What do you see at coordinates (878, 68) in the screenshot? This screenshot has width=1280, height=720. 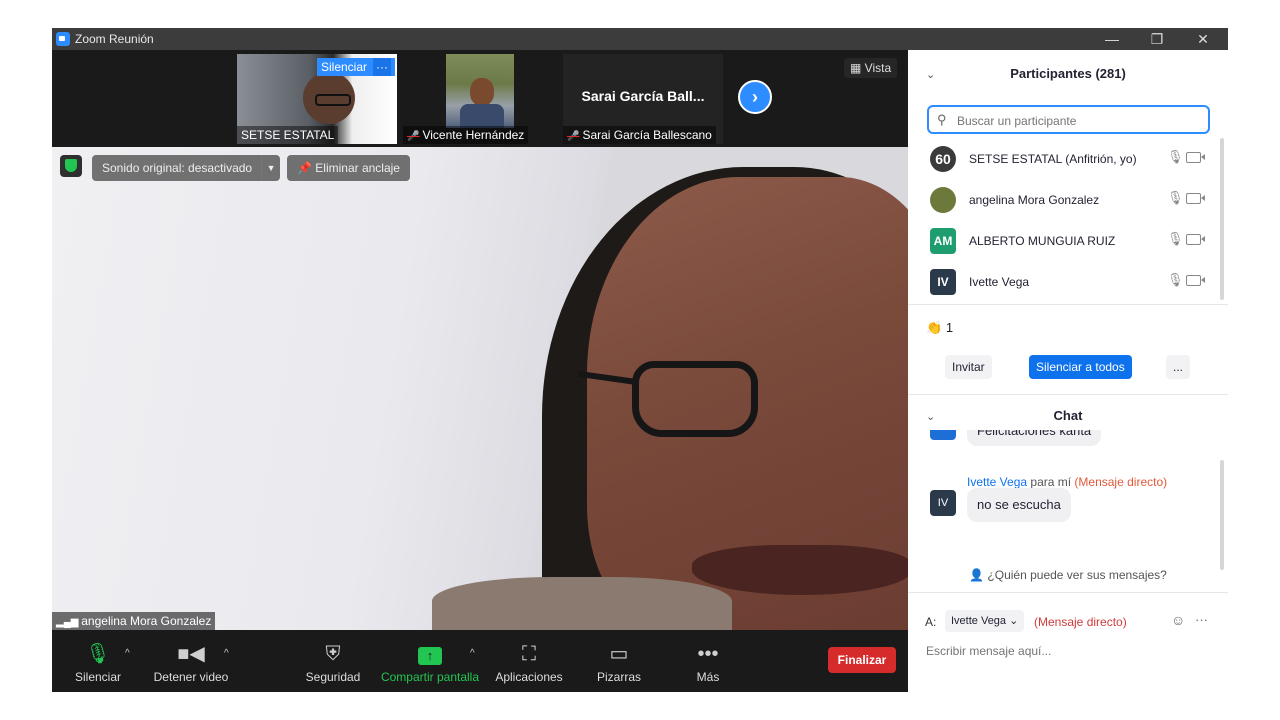 I see `view-label: Vista` at bounding box center [878, 68].